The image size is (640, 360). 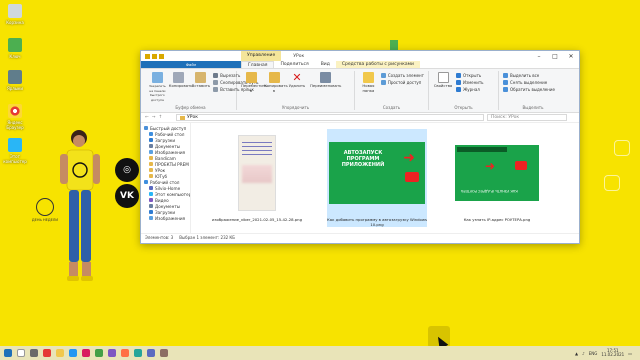 I want to click on notifications-icon: ▭, so click(x=630, y=353).